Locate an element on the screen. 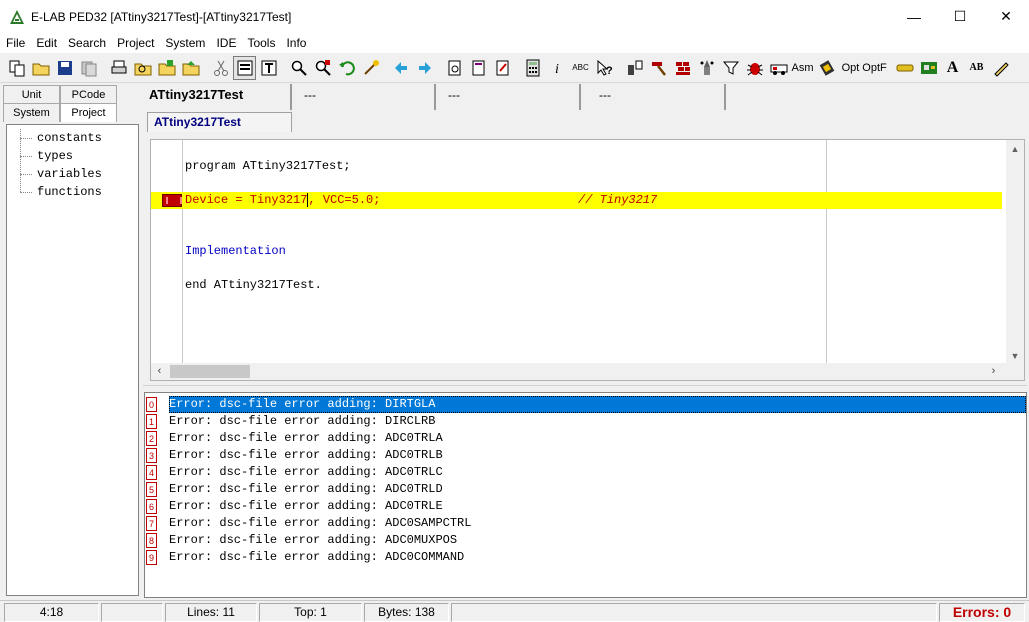  tree-item-variables: variables is located at coordinates (72, 174).